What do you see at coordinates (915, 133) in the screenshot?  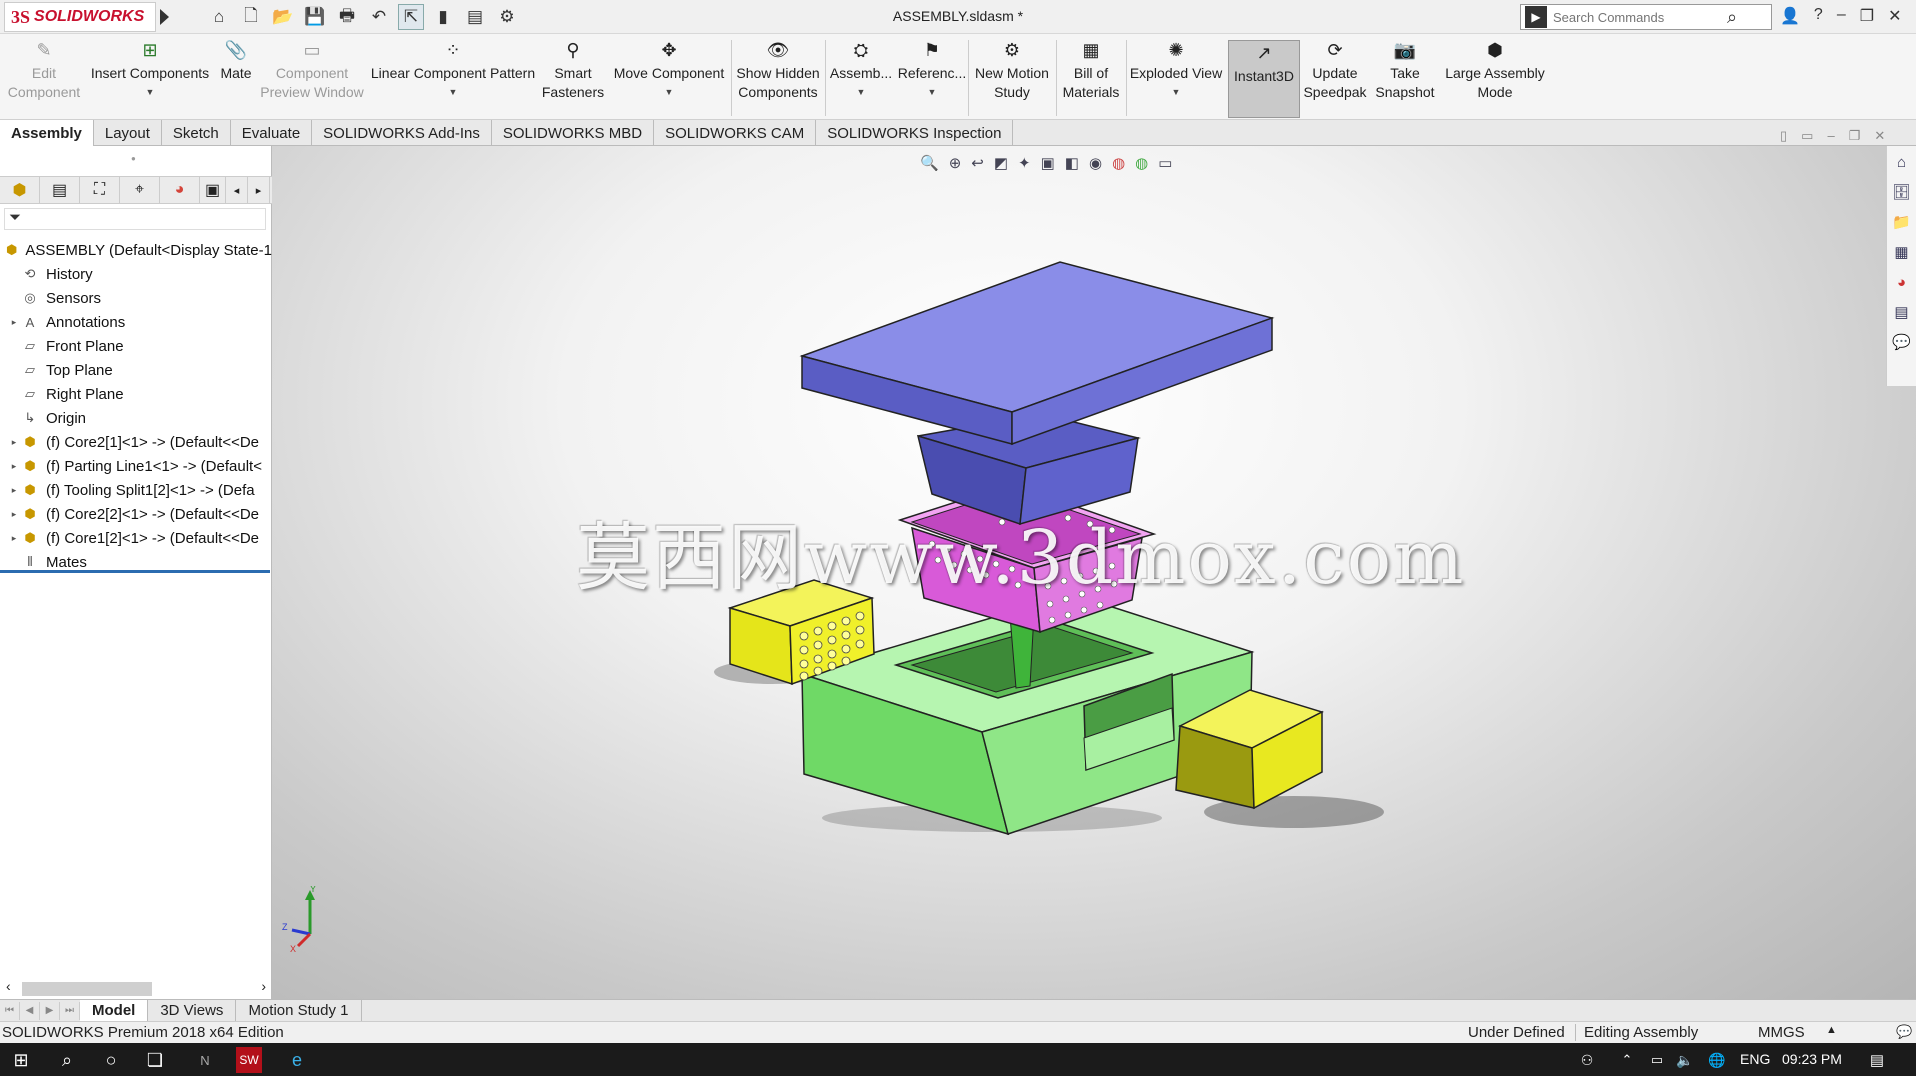 I see `tab-inspection: SOLIDWORKS Inspection` at bounding box center [915, 133].